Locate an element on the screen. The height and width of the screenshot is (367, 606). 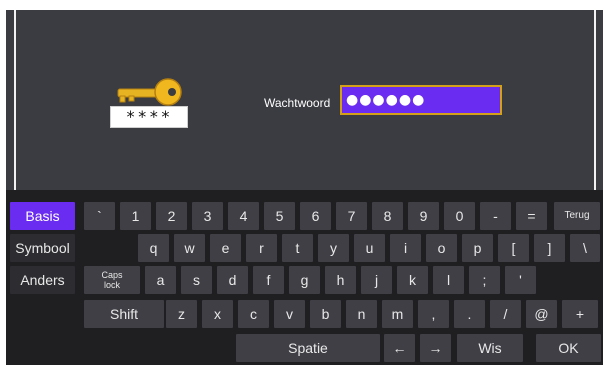
key-2: 2 is located at coordinates (171, 216).